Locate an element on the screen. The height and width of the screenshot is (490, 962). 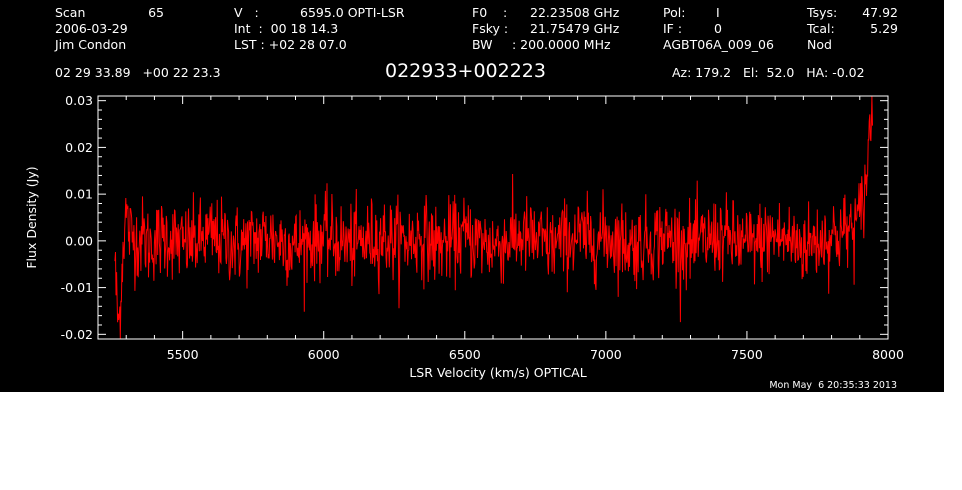
y-tick-label: -0.01 is located at coordinates (77, 287).